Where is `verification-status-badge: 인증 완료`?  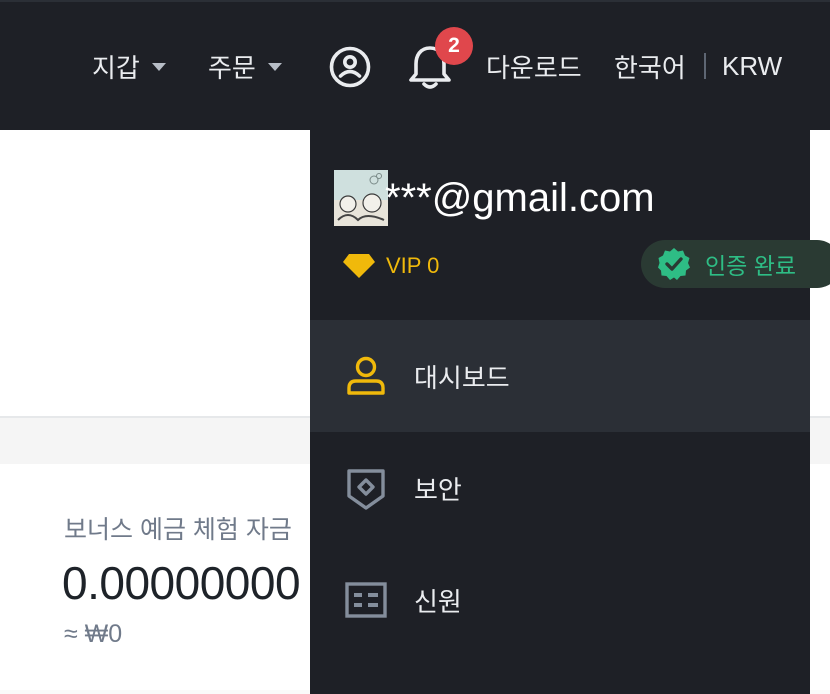 verification-status-badge: 인증 완료 is located at coordinates (735, 264).